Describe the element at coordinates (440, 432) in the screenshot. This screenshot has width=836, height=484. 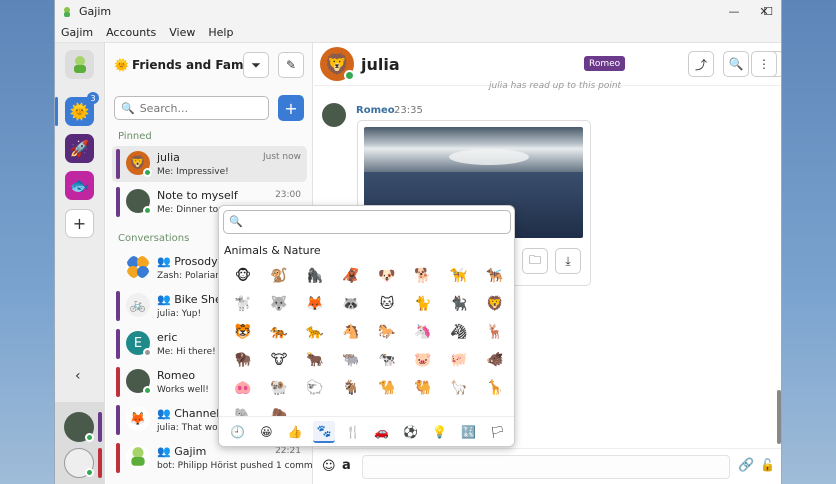
I see `emoji-category-tab: 💡` at that location.